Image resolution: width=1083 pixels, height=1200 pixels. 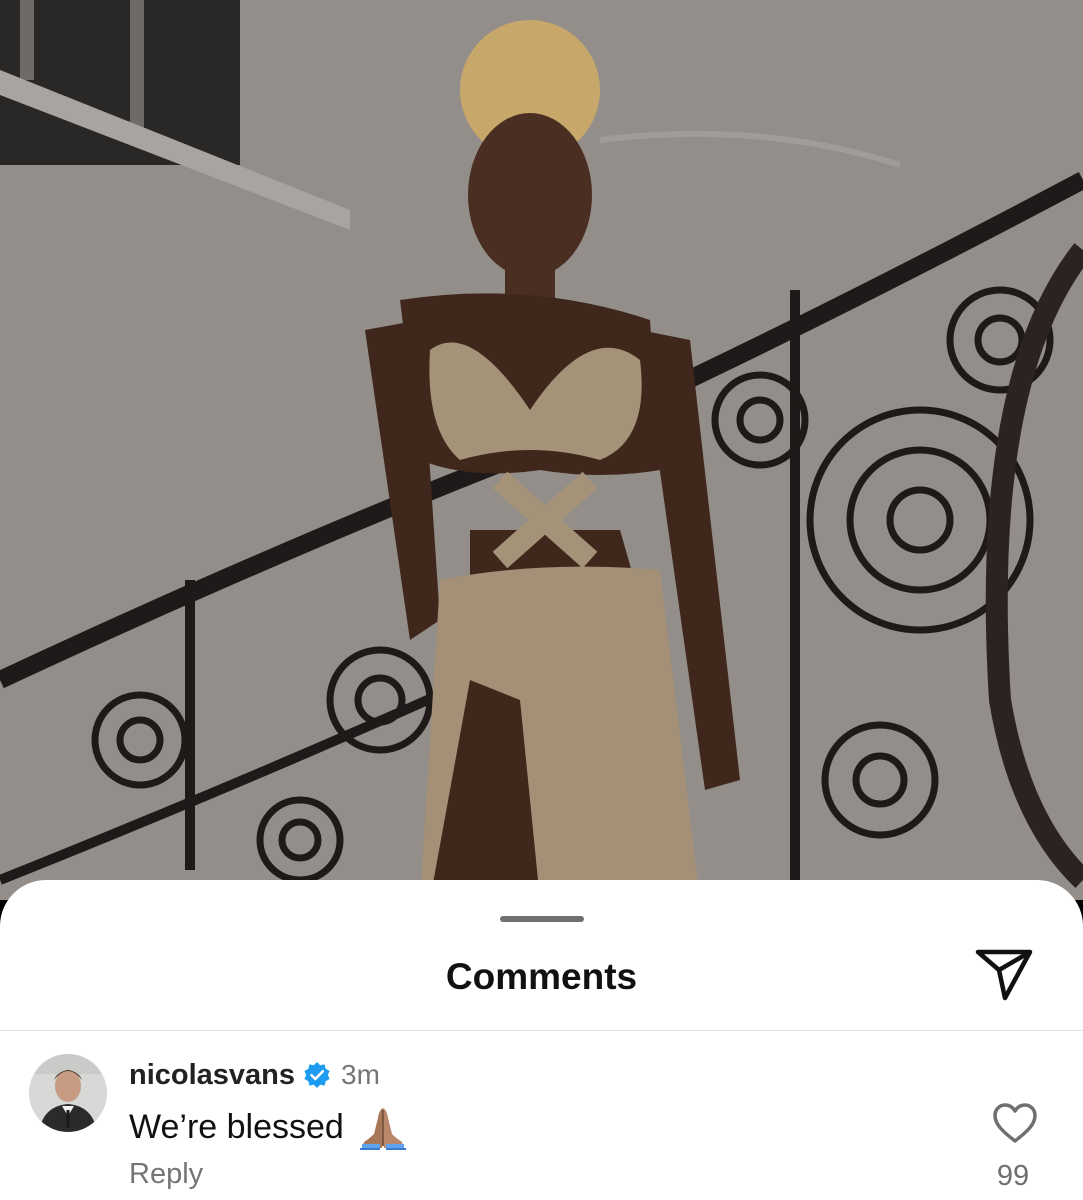 I want to click on paper-plane-icon, so click(x=1004, y=975).